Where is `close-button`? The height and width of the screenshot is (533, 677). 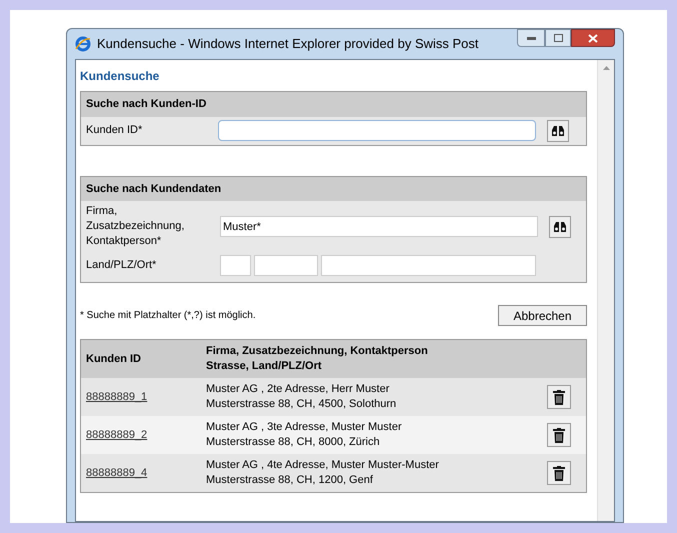 close-button is located at coordinates (593, 38).